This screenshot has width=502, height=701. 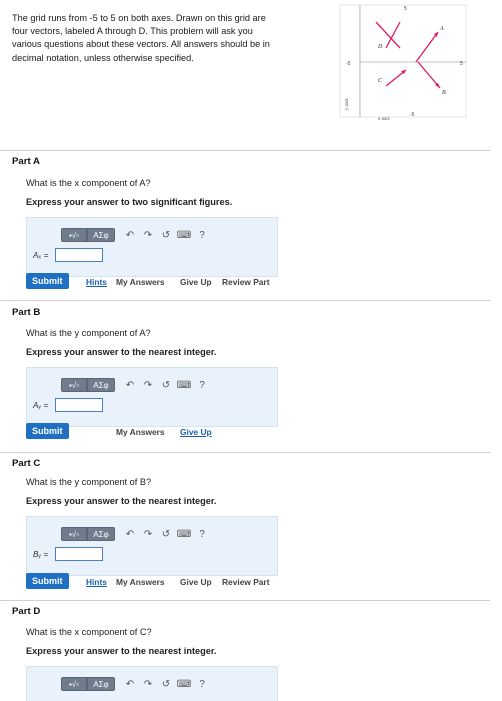 What do you see at coordinates (152, 397) in the screenshot?
I see `part-b-answer-editor: ▪√▫ ΑΣφ ↶ ↷ ↺ ⌨ ? Aᵧ =` at bounding box center [152, 397].